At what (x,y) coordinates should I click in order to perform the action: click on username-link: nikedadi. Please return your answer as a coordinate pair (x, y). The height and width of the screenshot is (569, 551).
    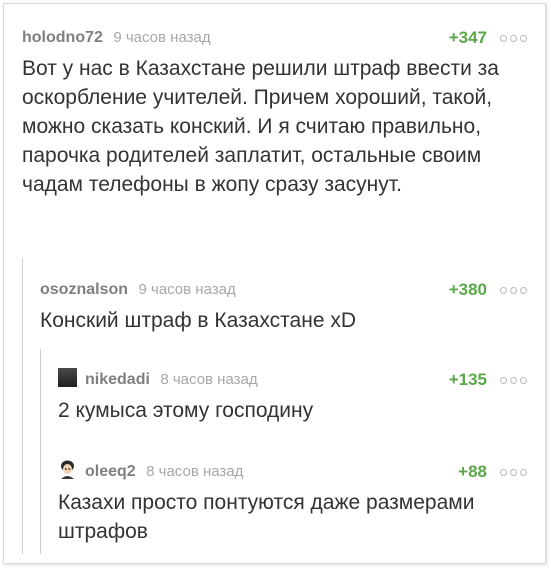
    Looking at the image, I should click on (117, 379).